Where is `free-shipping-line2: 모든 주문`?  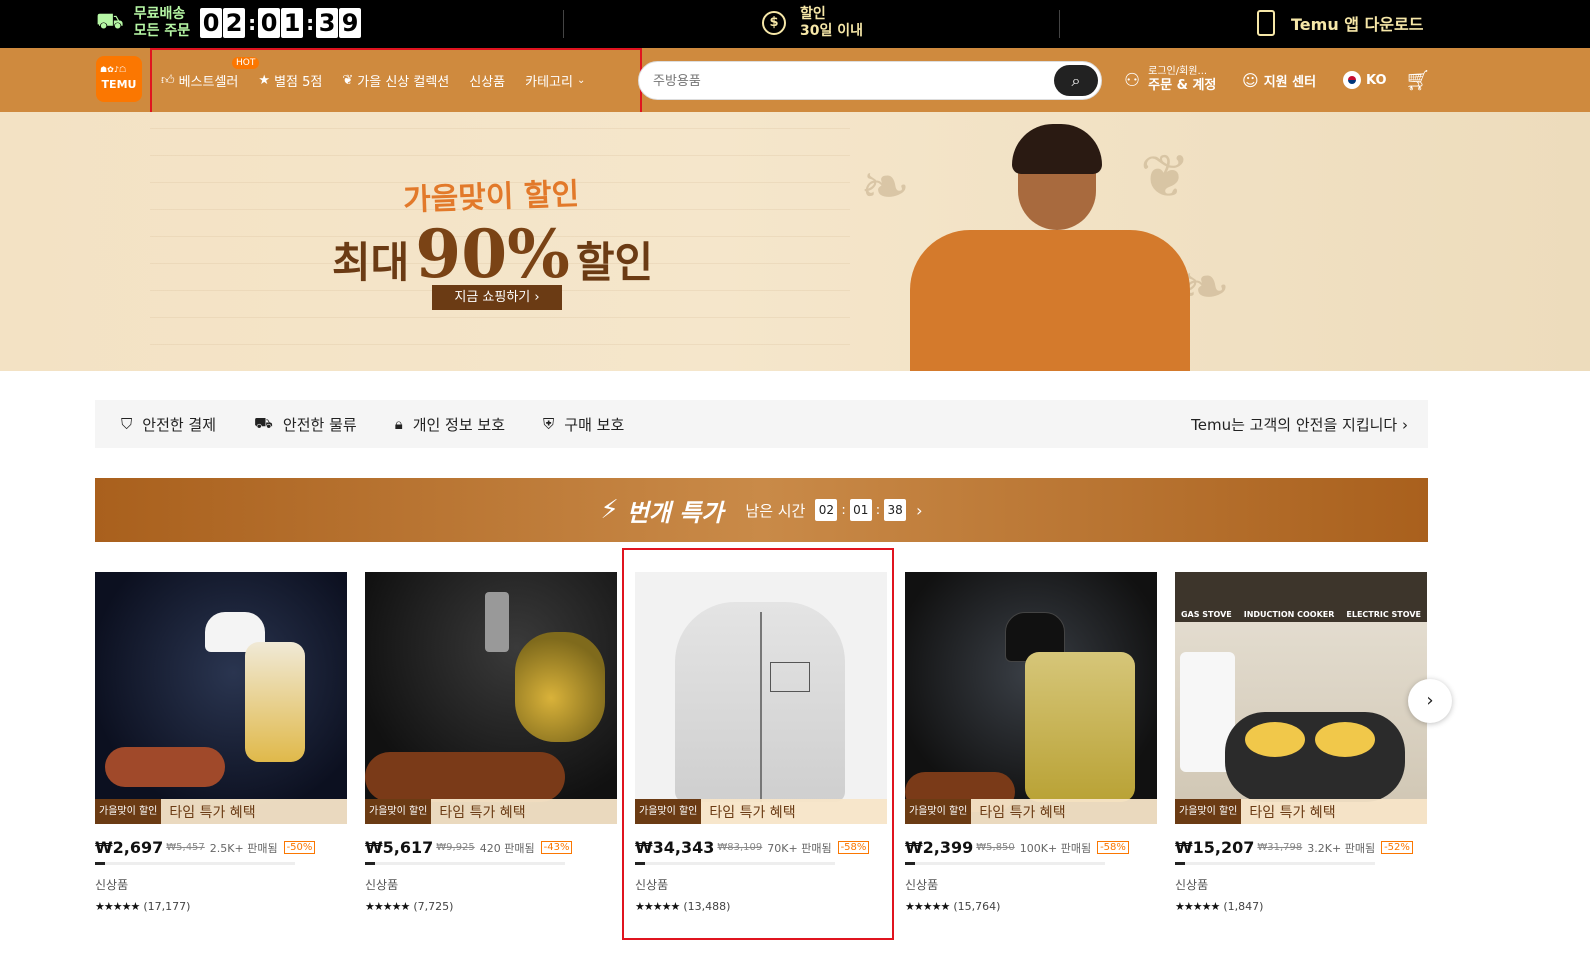
free-shipping-line2: 모든 주문 is located at coordinates (162, 31).